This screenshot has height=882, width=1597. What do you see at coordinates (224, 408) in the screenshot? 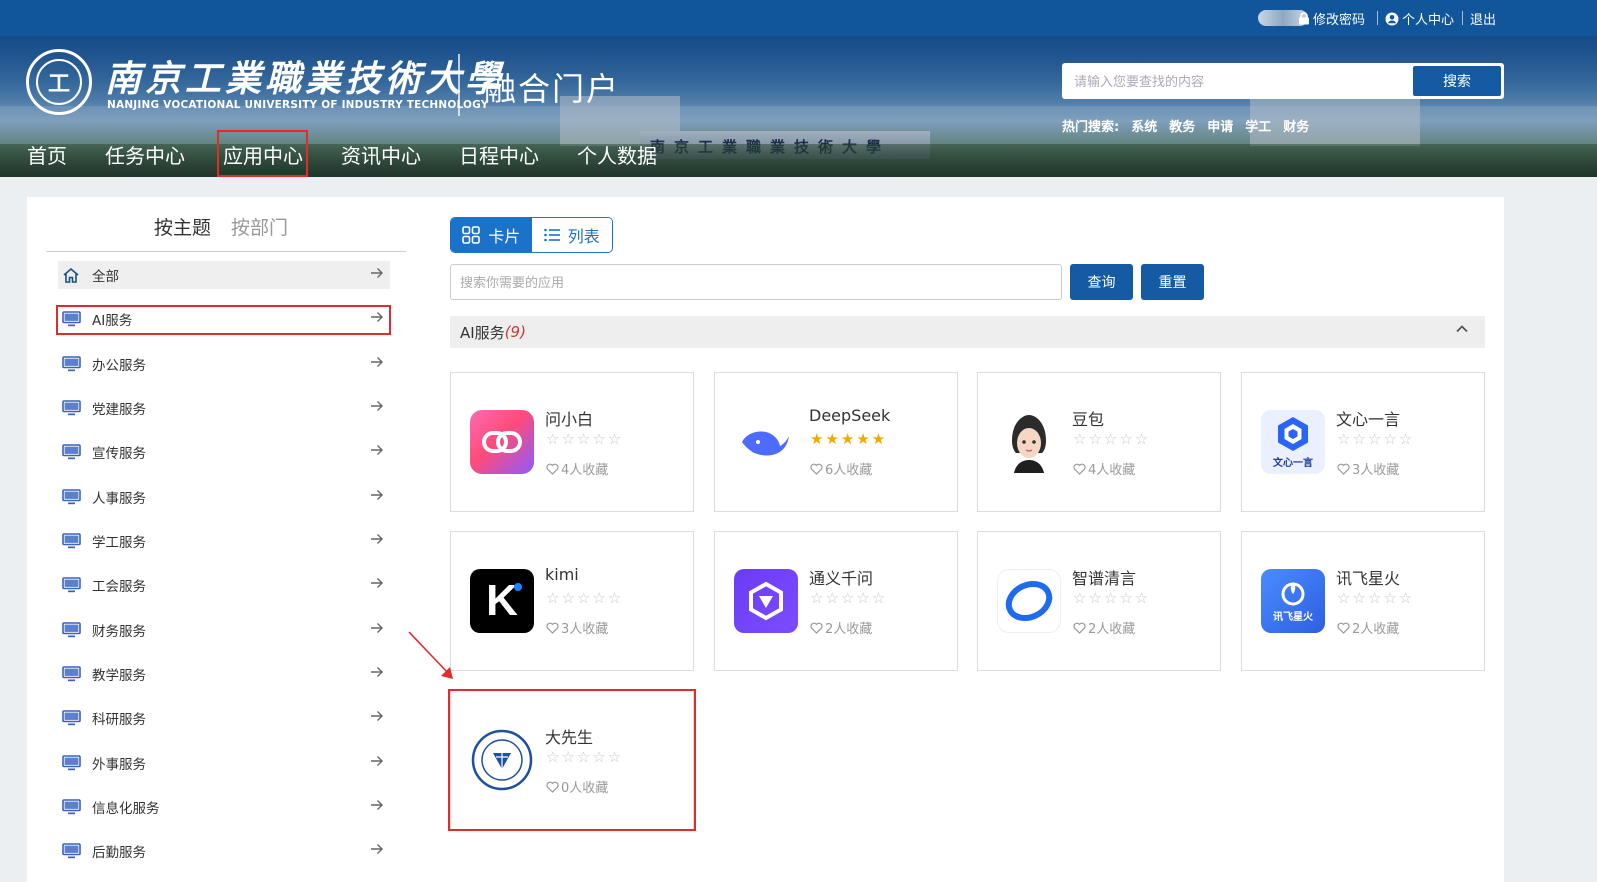
I see `sidebar-item-party: 党建服务` at bounding box center [224, 408].